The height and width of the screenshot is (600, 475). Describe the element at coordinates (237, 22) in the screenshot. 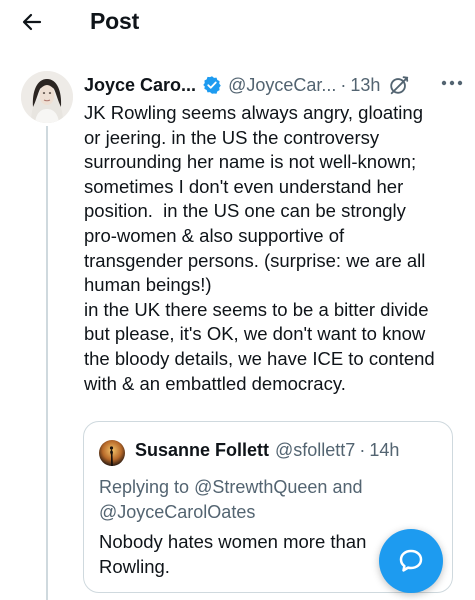

I see `top-bar: Post` at that location.